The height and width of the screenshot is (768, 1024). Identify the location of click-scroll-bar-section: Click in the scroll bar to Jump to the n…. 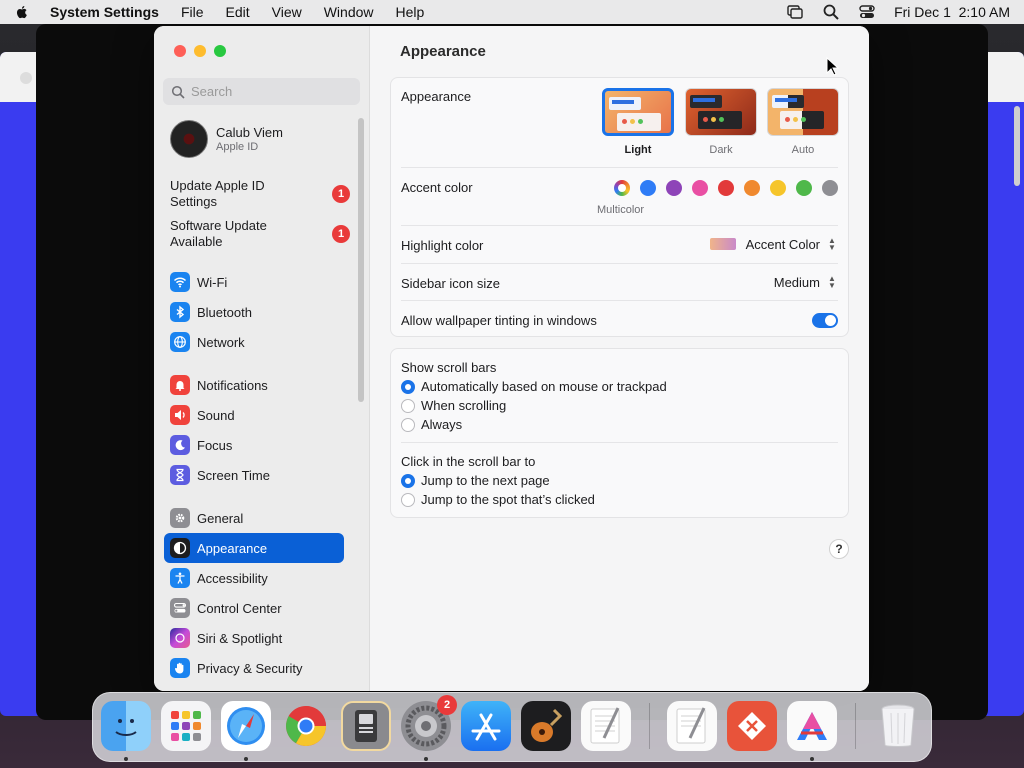
(619, 481).